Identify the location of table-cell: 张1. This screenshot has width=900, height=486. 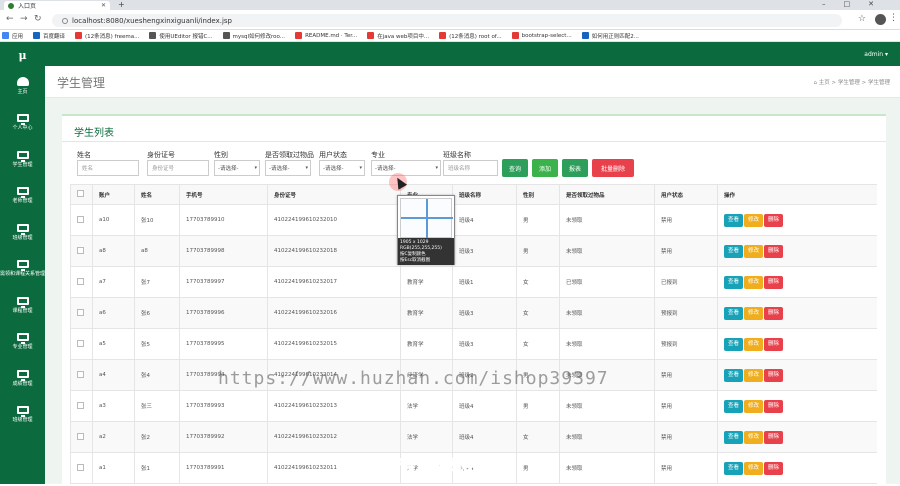
(157, 468).